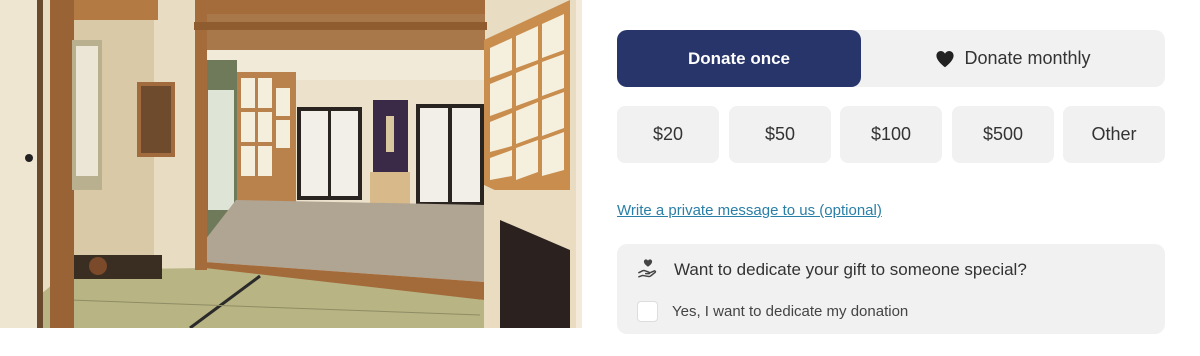 The height and width of the screenshot is (356, 1200). What do you see at coordinates (668, 134) in the screenshot?
I see `amount-20-button: $20` at bounding box center [668, 134].